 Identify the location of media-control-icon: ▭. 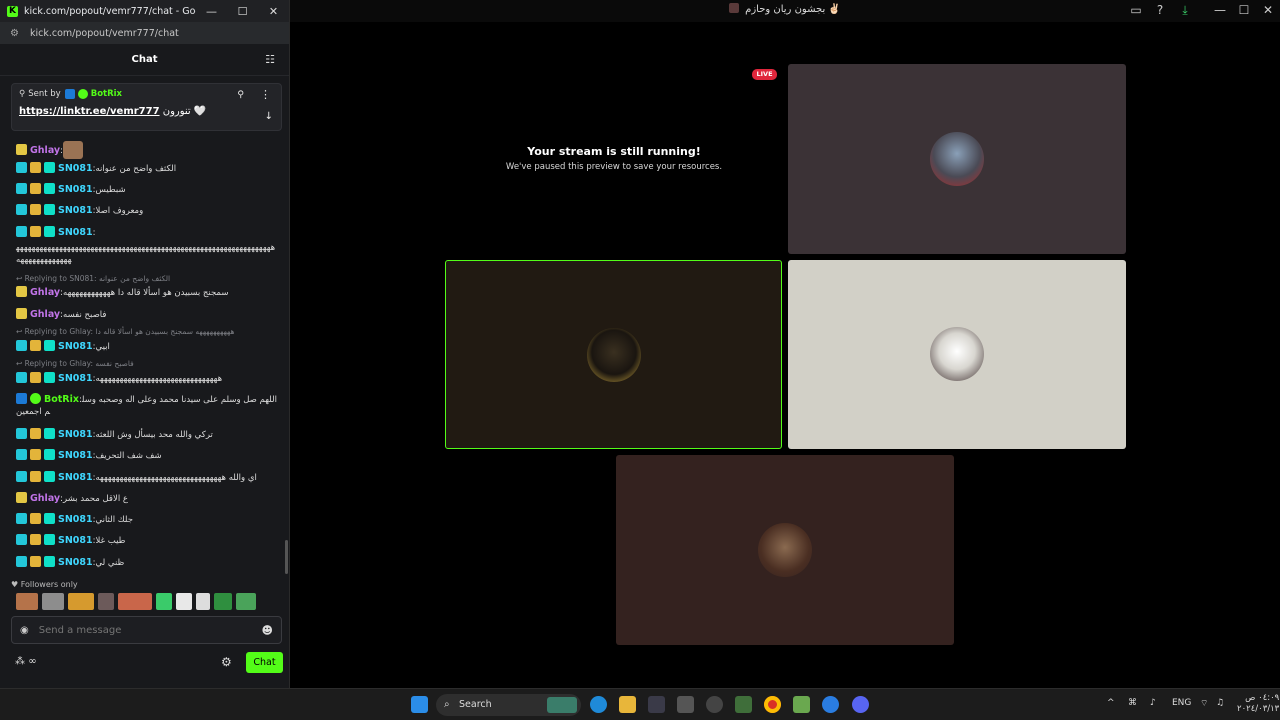
(1136, 10).